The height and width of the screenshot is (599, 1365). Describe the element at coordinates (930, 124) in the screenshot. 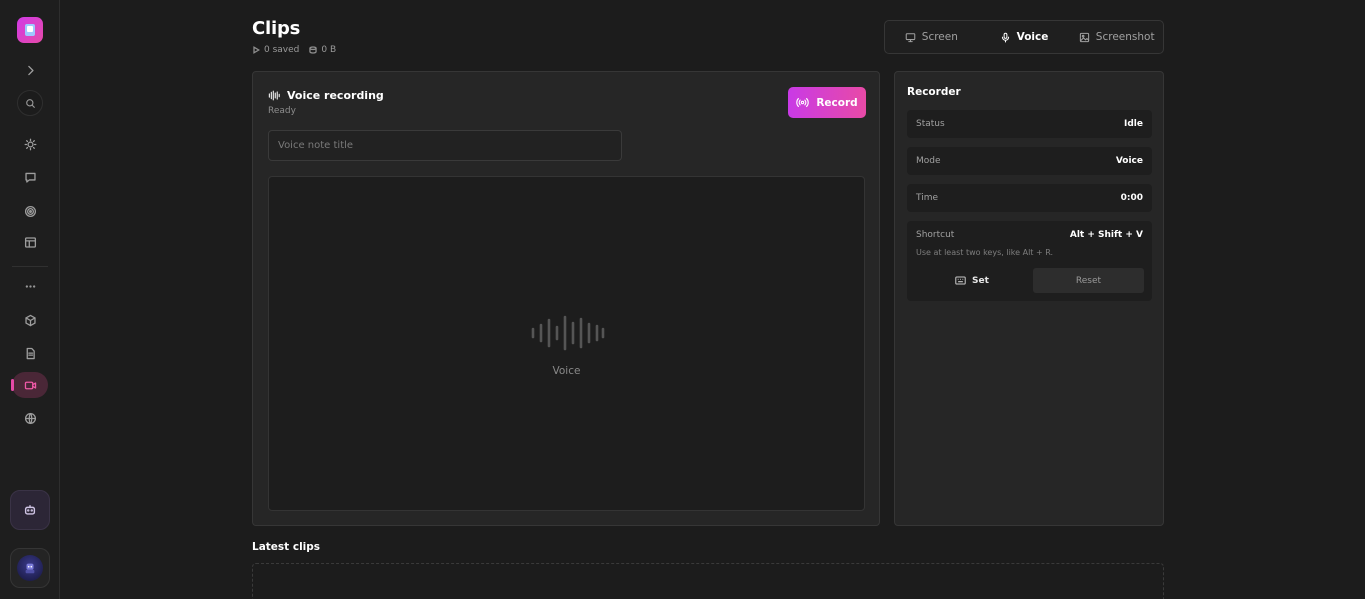

I see `recorder-status-label: Status` at that location.